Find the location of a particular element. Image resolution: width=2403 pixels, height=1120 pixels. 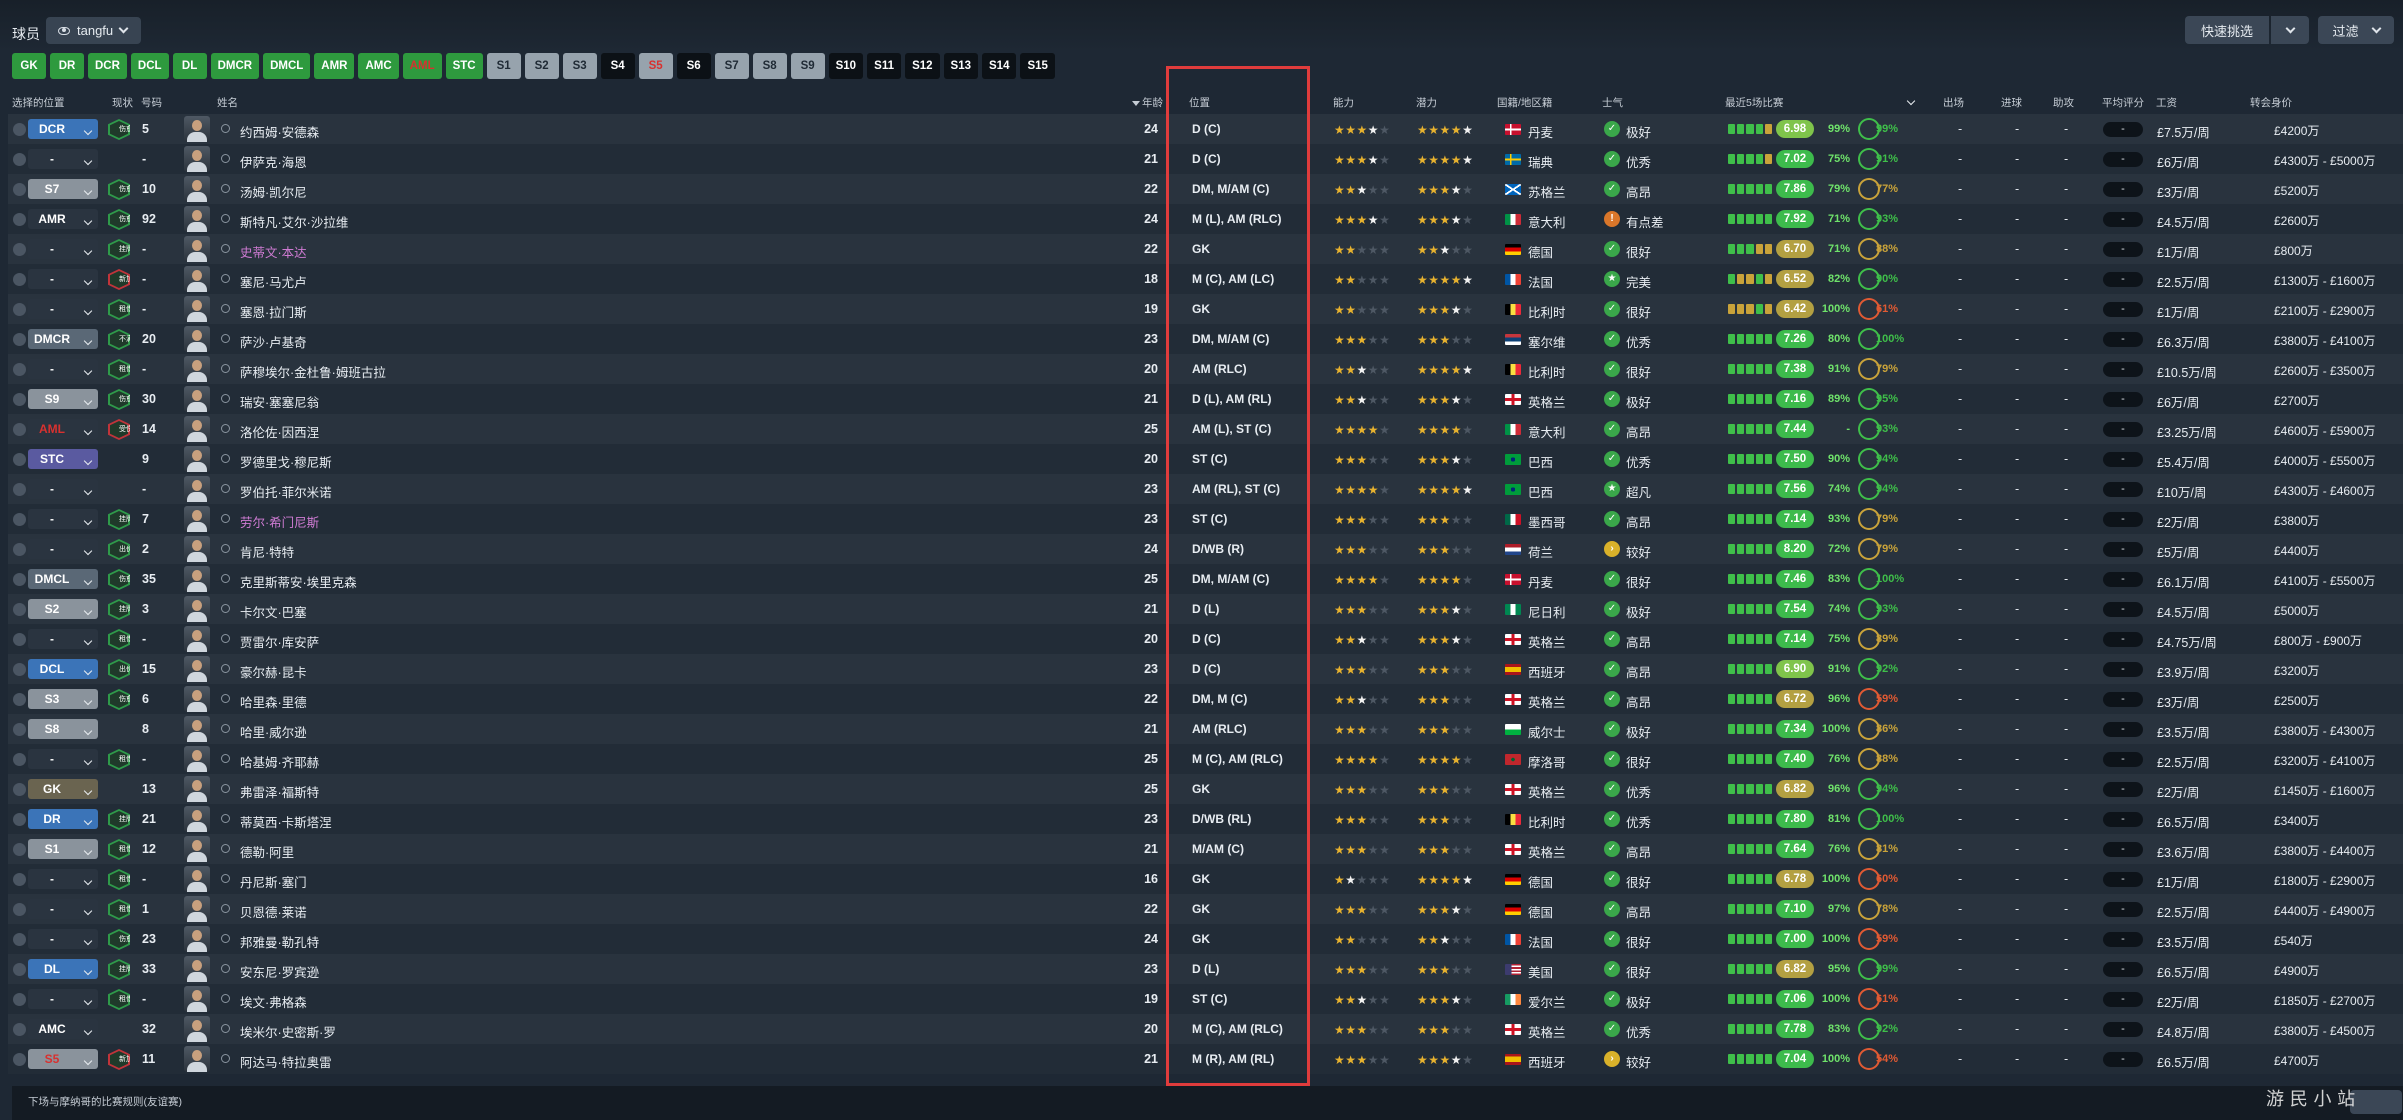

selected-position-dropdown: DCL is located at coordinates (63, 669).